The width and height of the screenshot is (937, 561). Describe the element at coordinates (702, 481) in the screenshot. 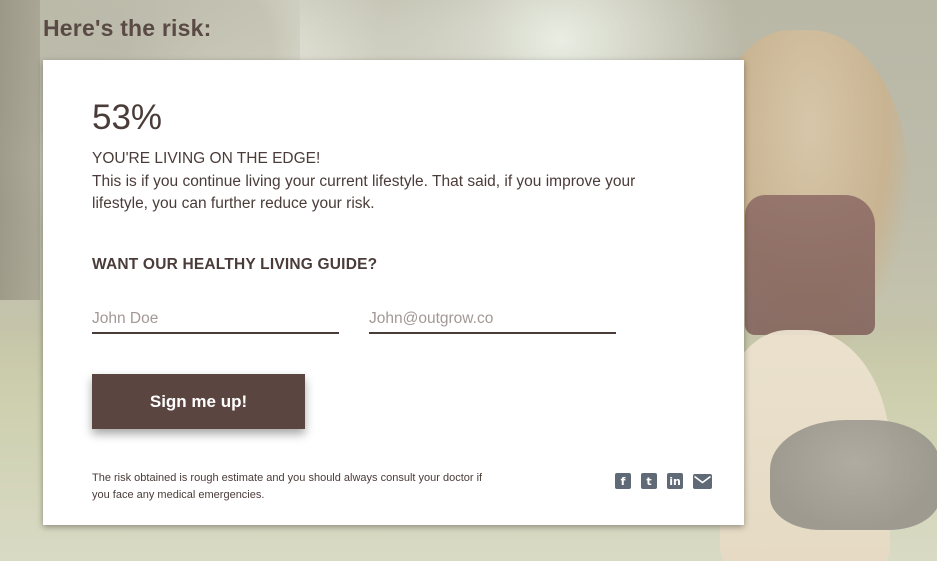

I see `email-icon` at that location.